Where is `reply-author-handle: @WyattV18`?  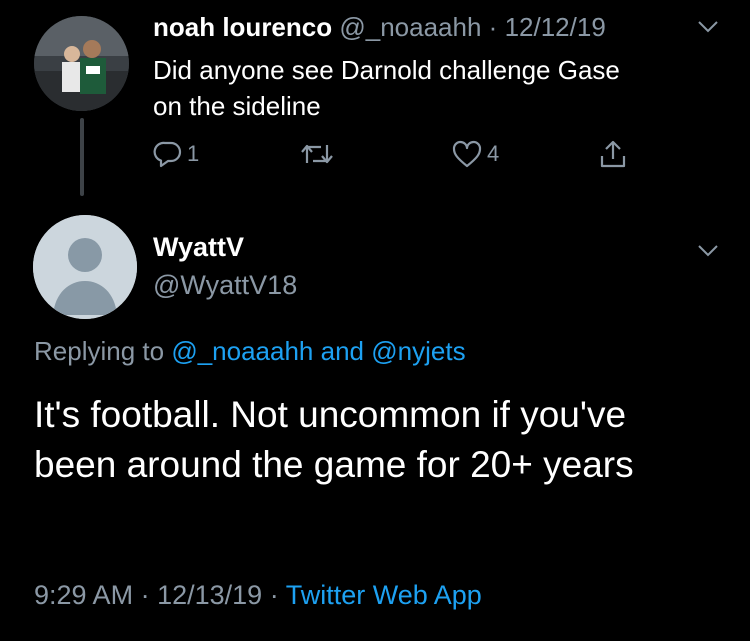
reply-author-handle: @WyattV18 is located at coordinates (225, 285).